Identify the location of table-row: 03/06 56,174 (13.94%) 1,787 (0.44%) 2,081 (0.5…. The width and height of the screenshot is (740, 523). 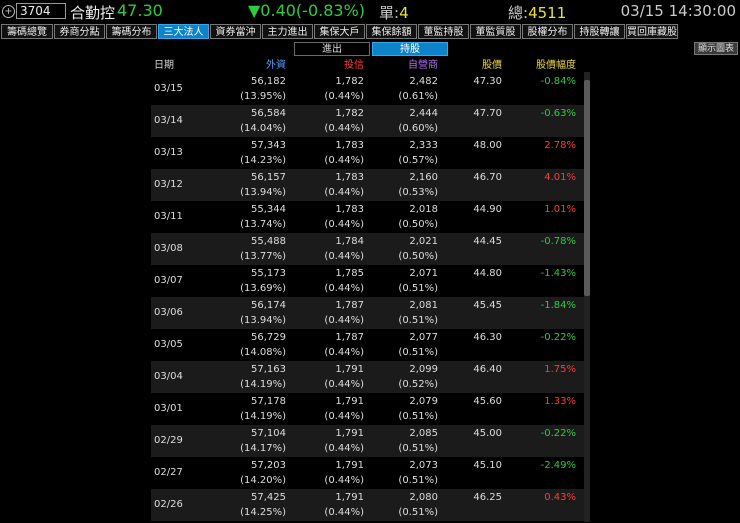
(367, 313).